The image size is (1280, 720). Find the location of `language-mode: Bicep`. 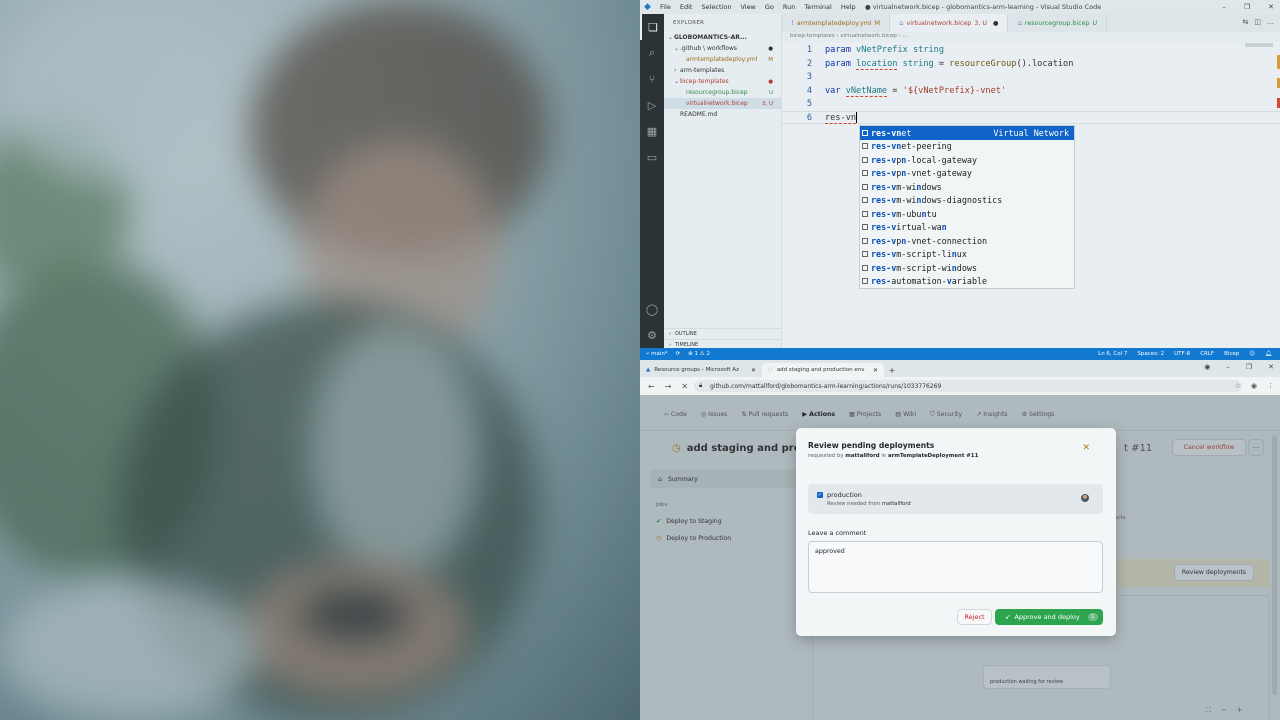

language-mode: Bicep is located at coordinates (1231, 354).